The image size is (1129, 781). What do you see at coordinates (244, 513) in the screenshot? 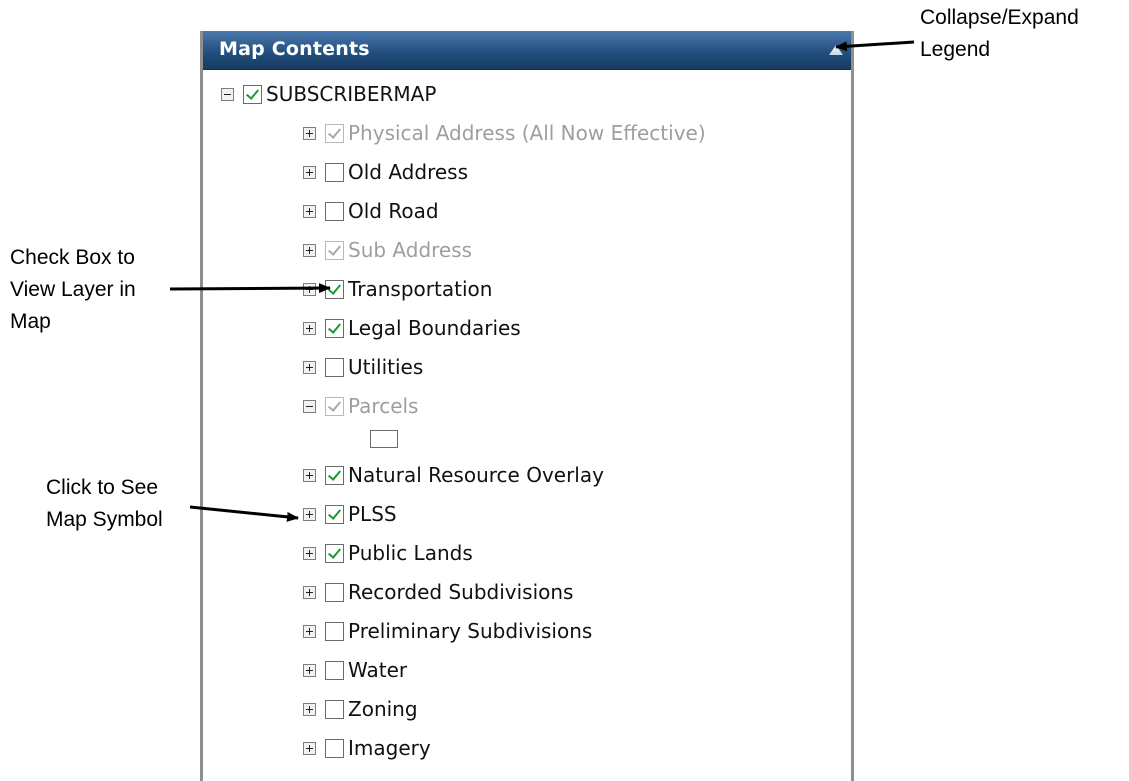
I see `arrow-symbol` at bounding box center [244, 513].